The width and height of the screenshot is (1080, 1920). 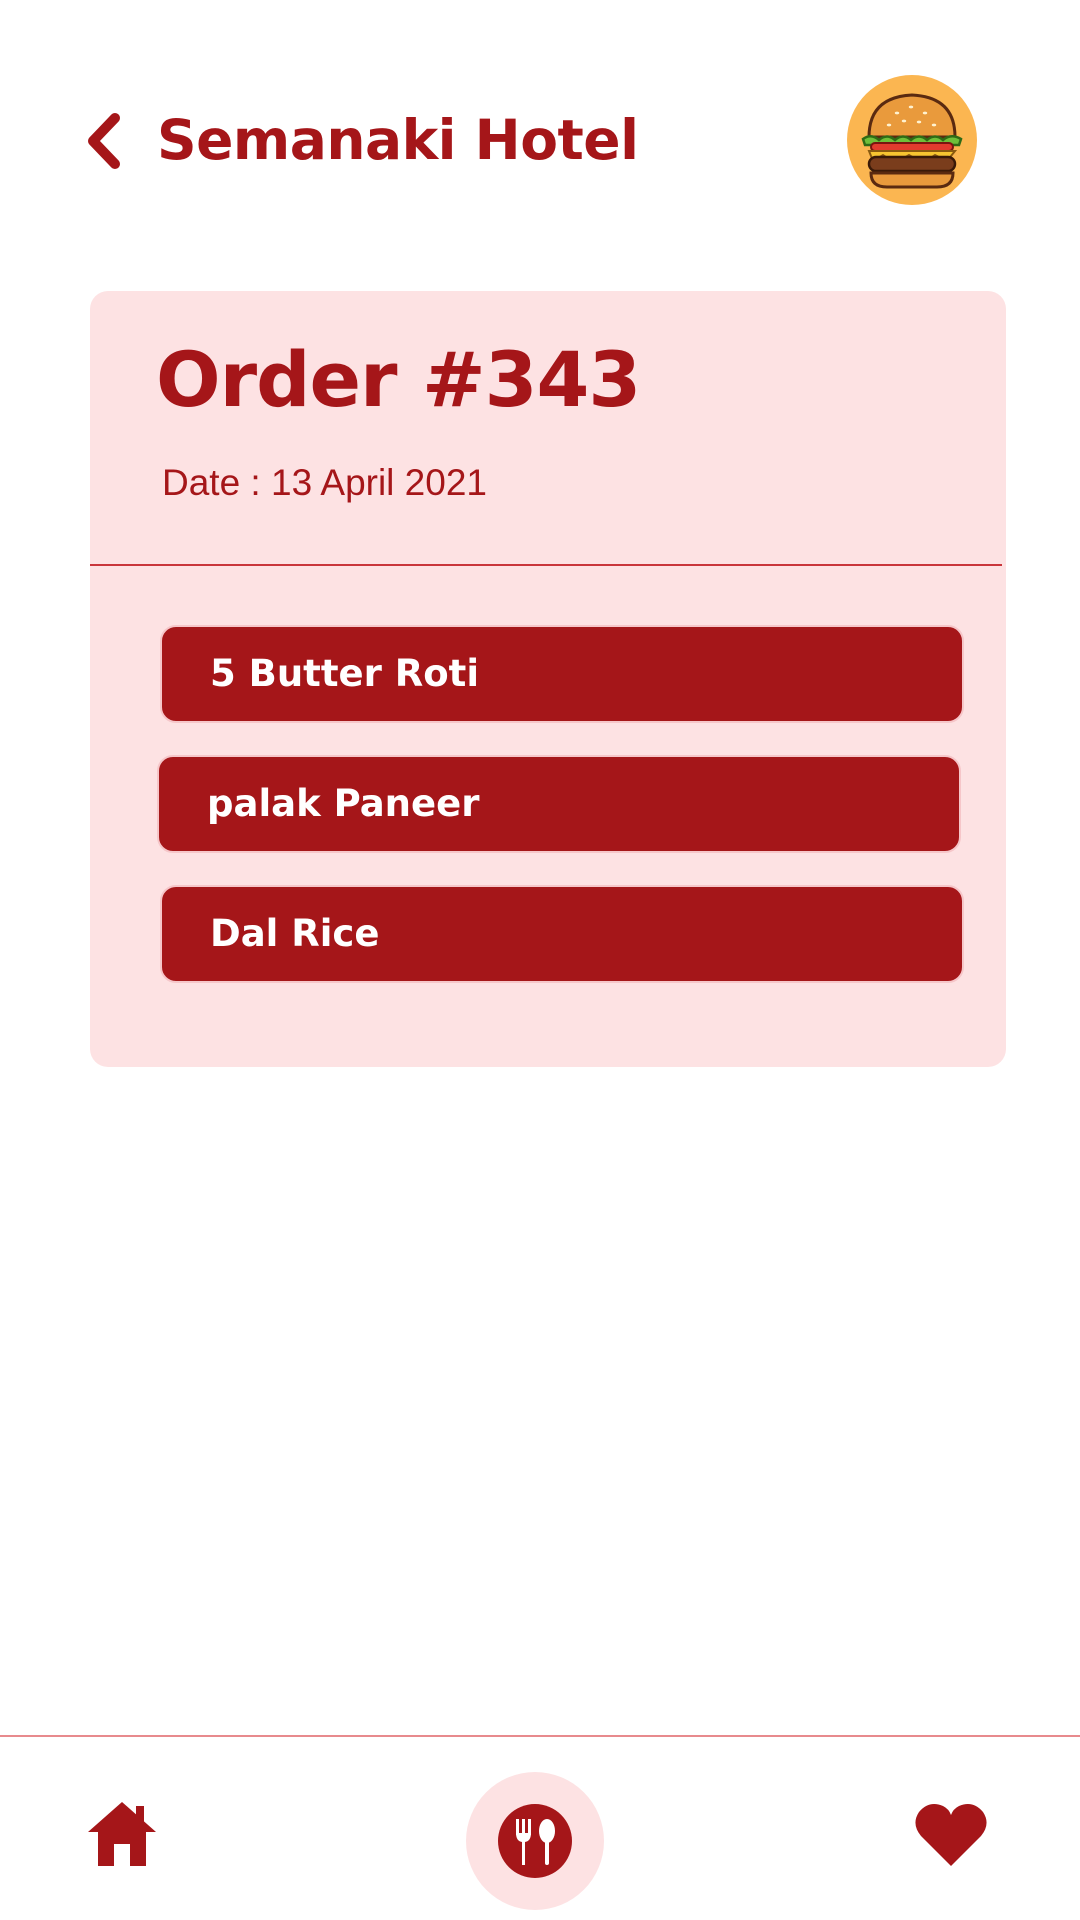 What do you see at coordinates (562, 674) in the screenshot?
I see `order-item-butter-roti: 5 Butter Roti` at bounding box center [562, 674].